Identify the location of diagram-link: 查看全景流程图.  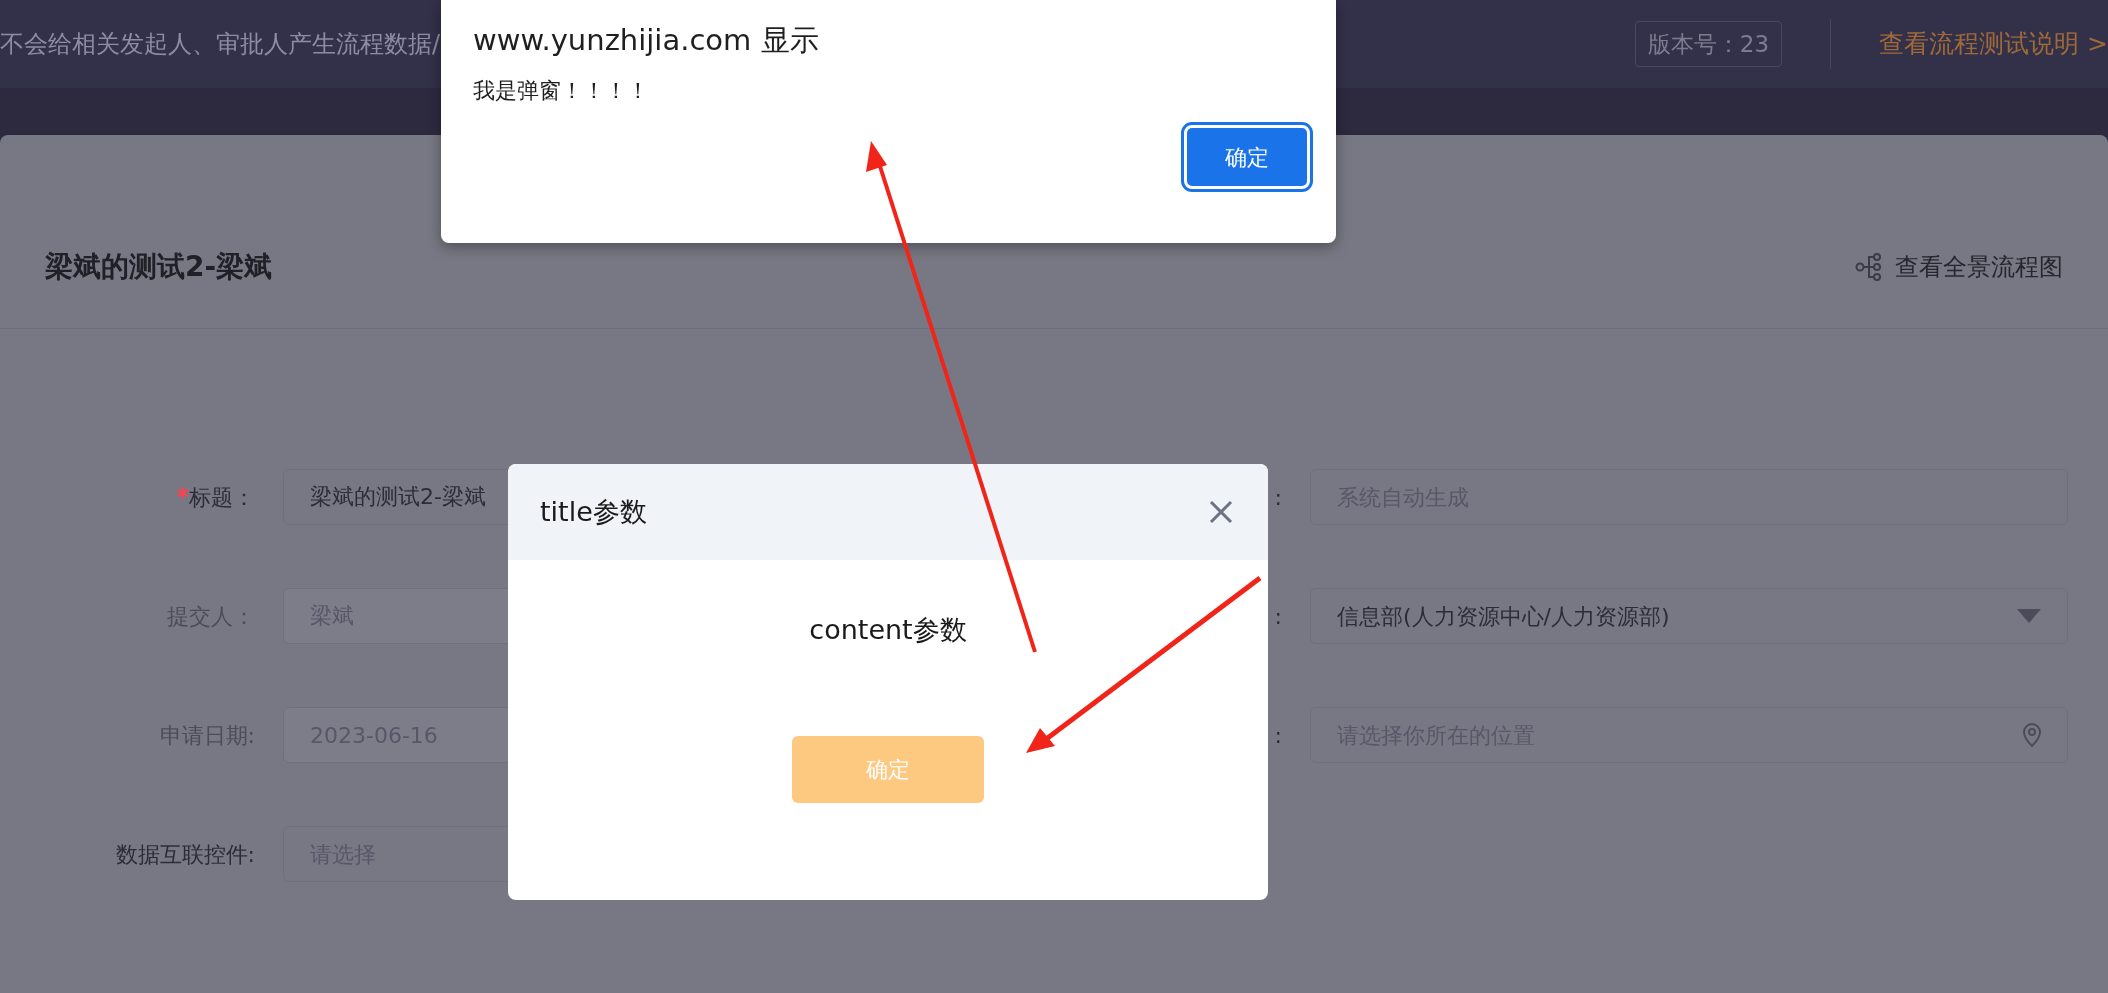
(1959, 266).